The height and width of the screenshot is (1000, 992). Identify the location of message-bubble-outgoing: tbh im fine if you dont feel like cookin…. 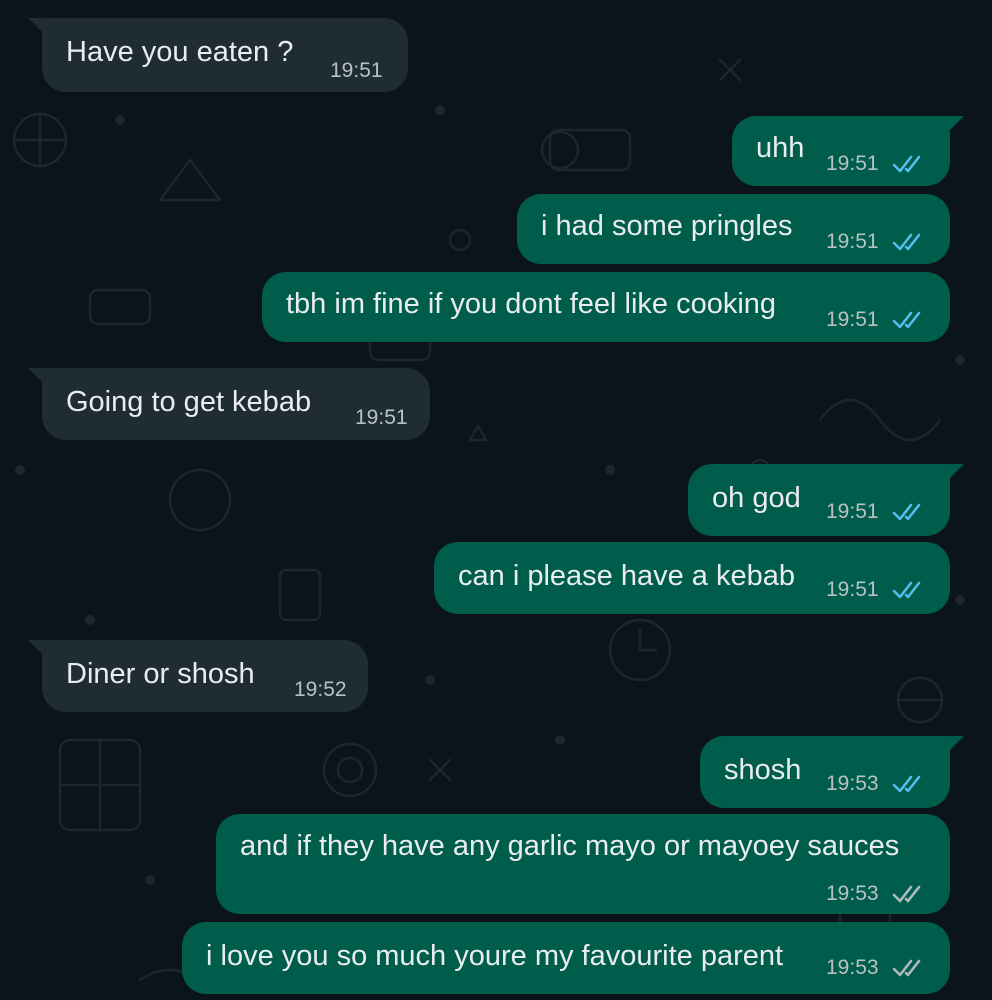
(606, 307).